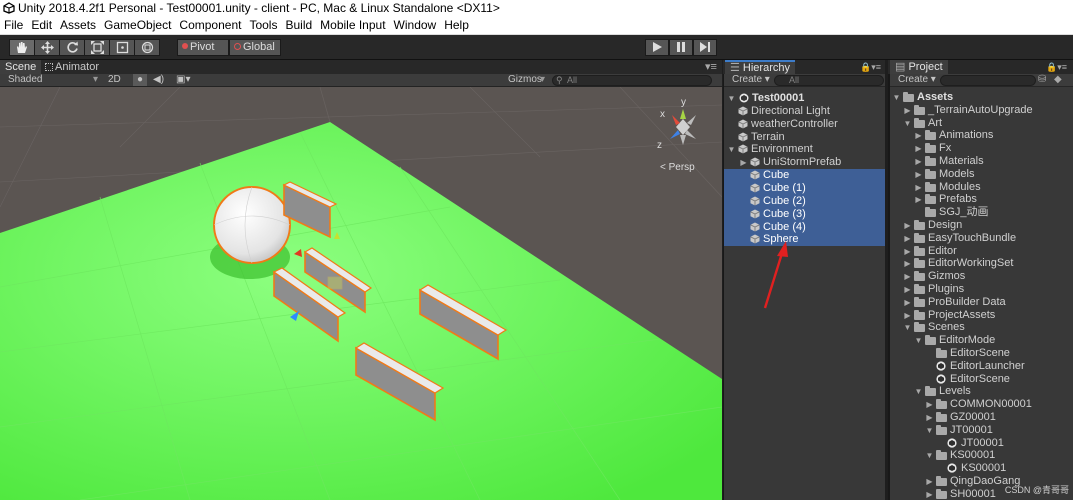  Describe the element at coordinates (140, 80) in the screenshot. I see `lighting-toggle-icon: ●` at that location.